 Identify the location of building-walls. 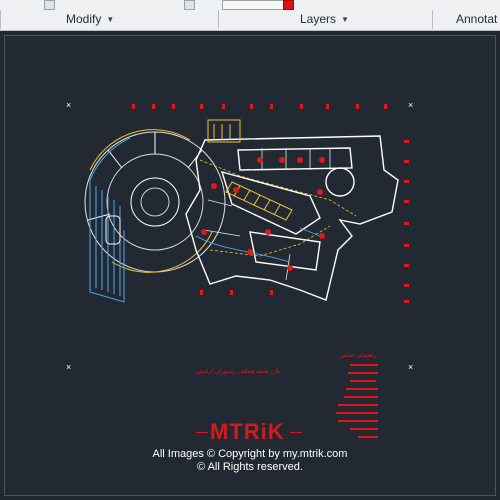
(292, 218).